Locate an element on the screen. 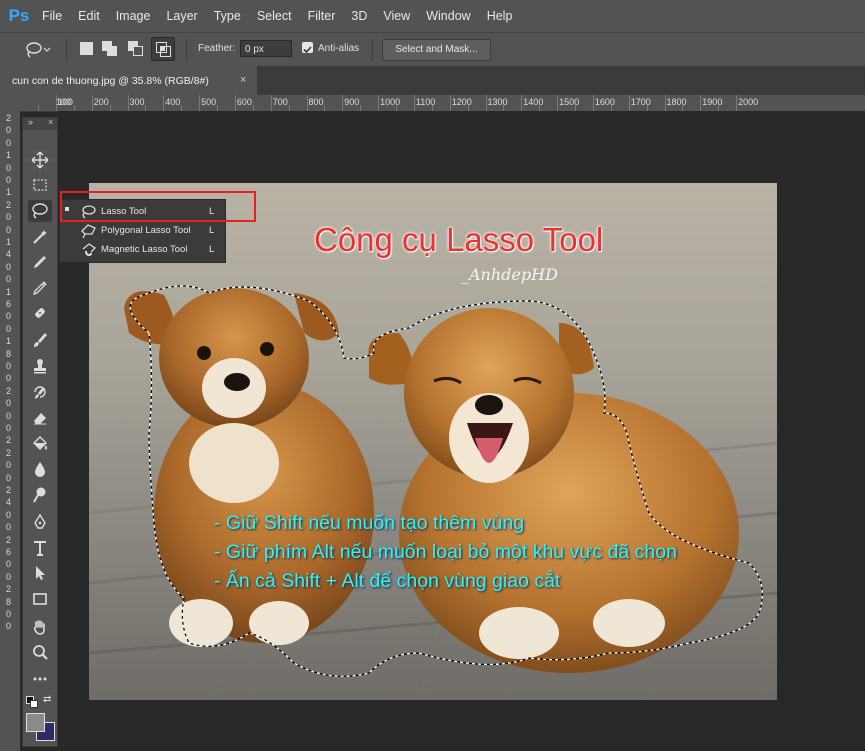 This screenshot has height=751, width=865. ruler-label: 200 is located at coordinates (101, 102).